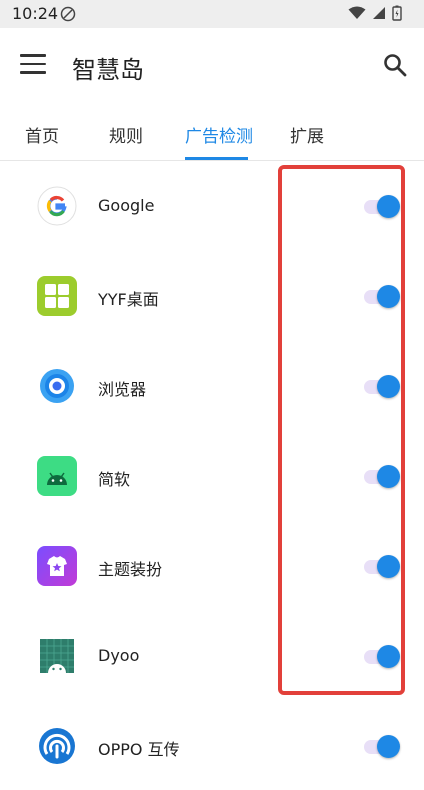 The height and width of the screenshot is (790, 424). What do you see at coordinates (126, 205) in the screenshot?
I see `app-name: Google` at bounding box center [126, 205].